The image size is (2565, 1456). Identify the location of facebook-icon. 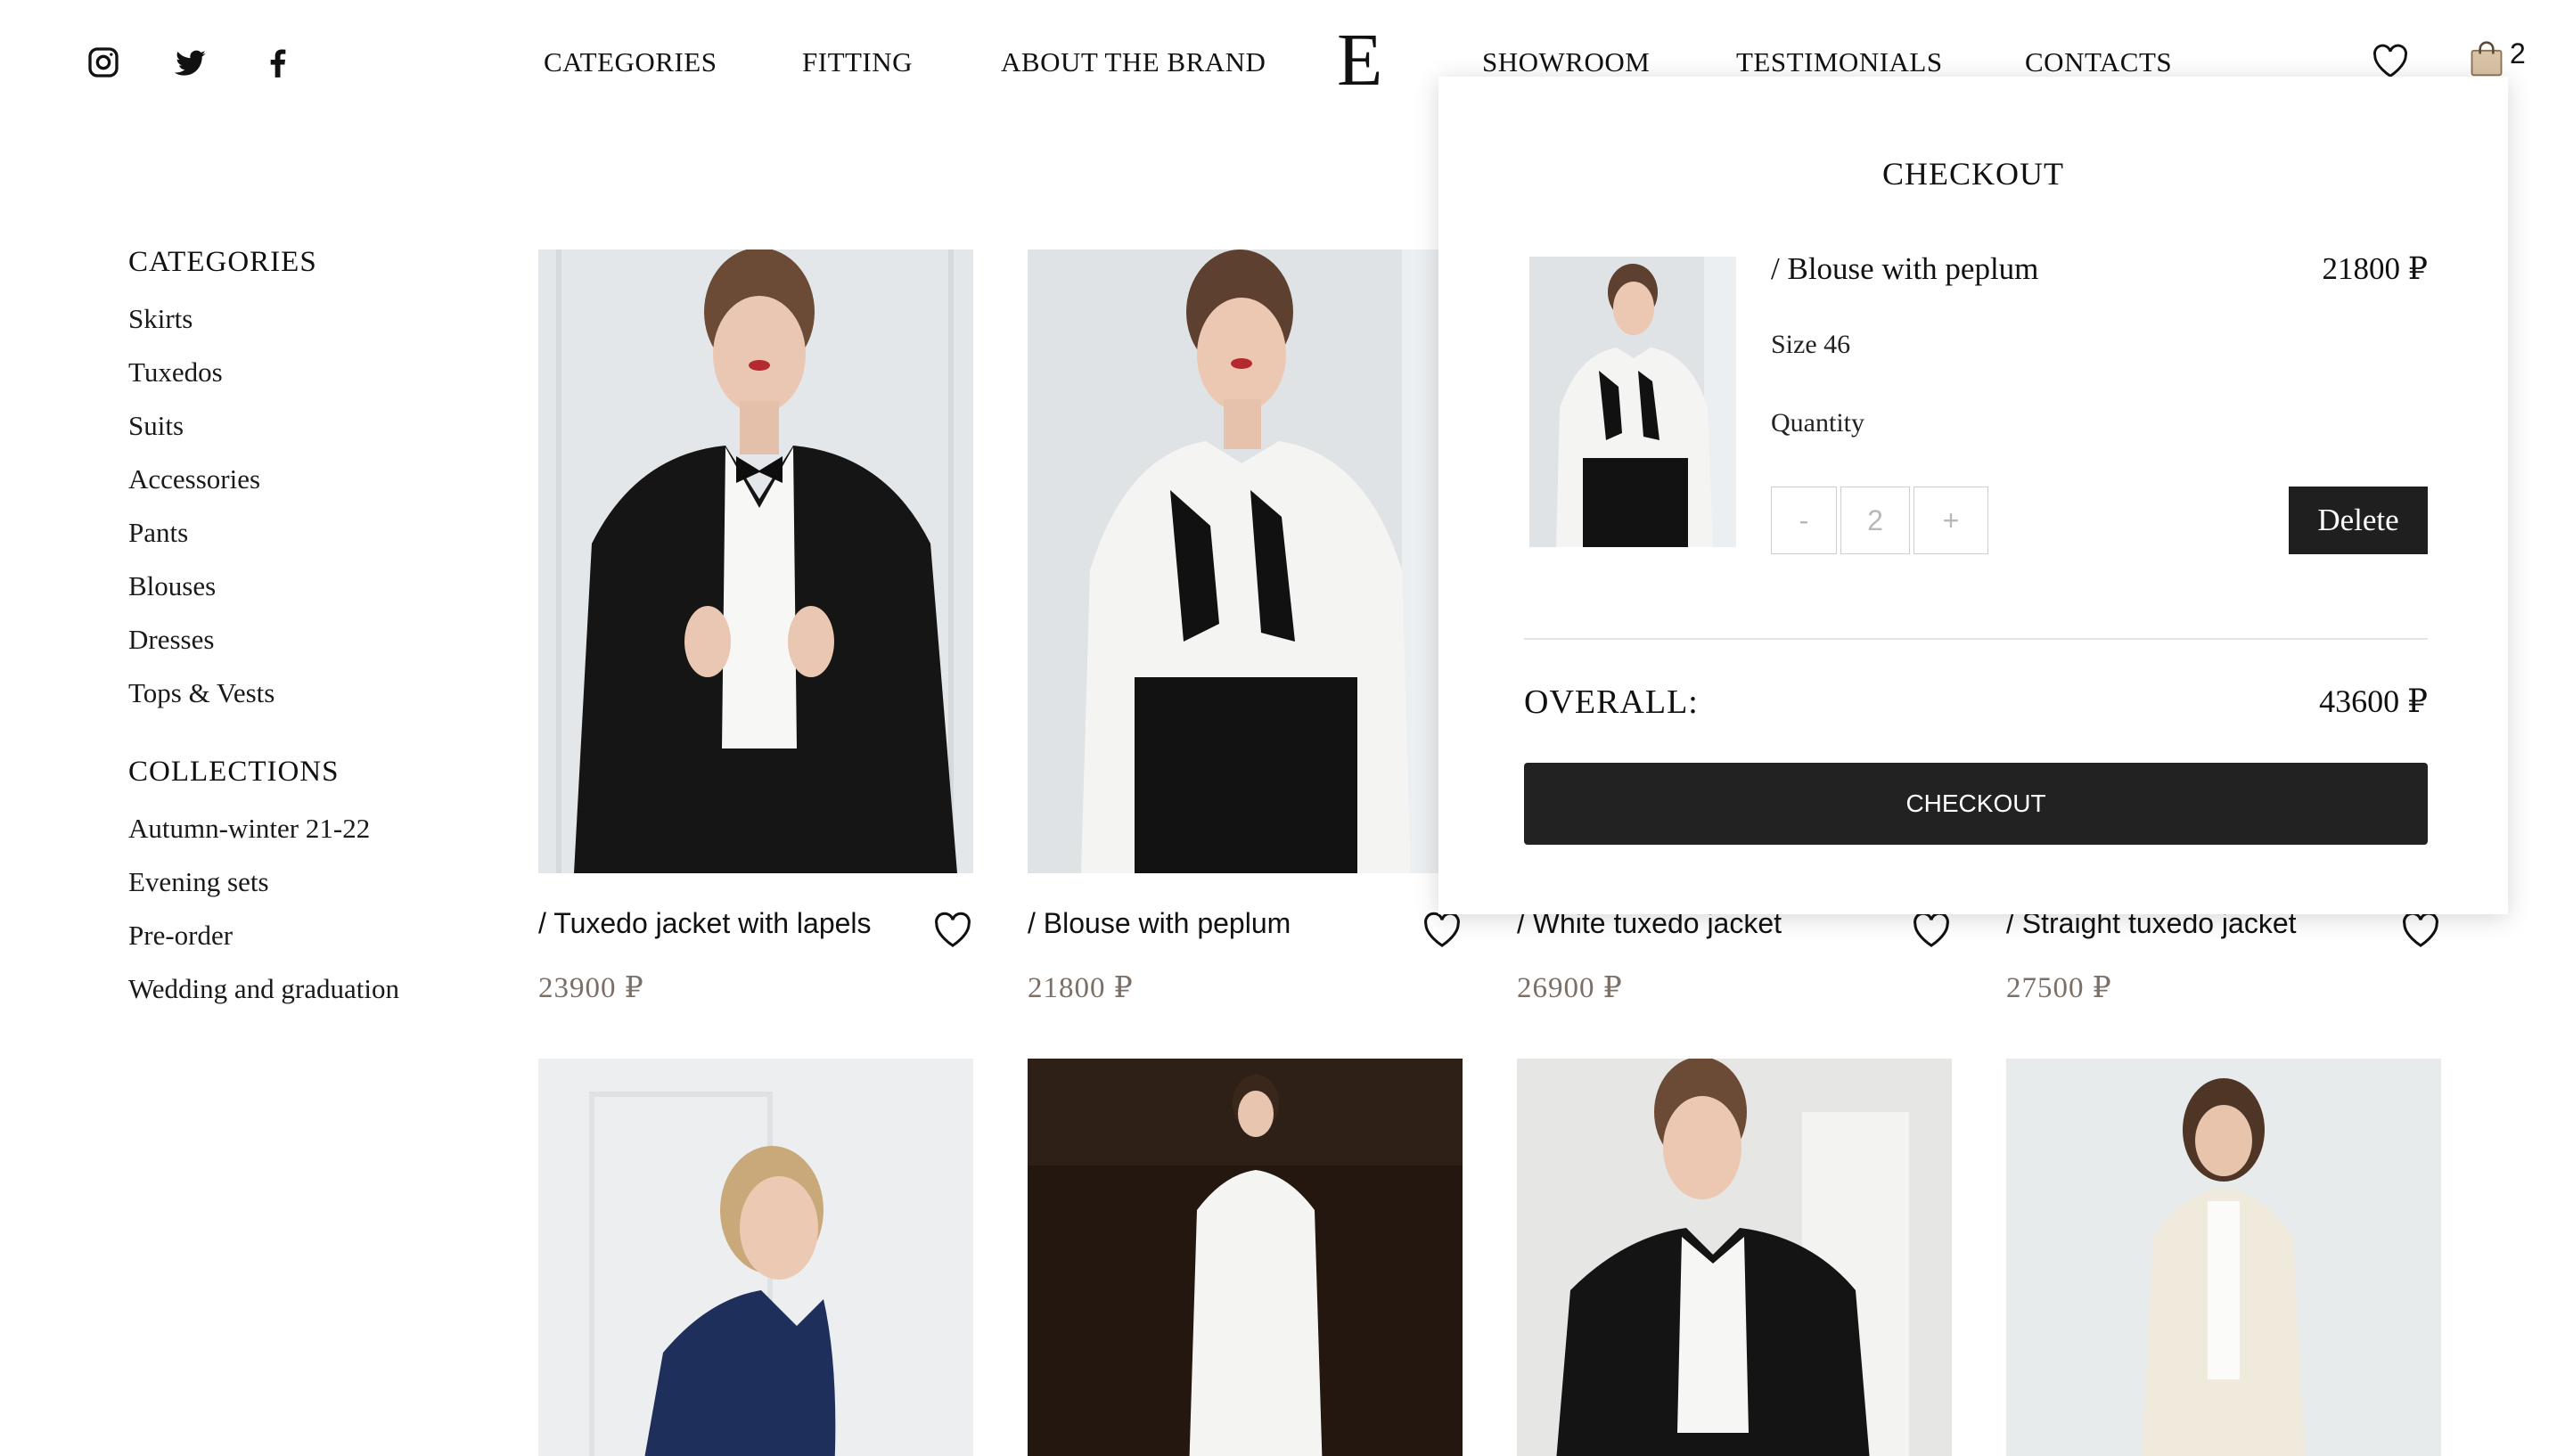
(278, 62).